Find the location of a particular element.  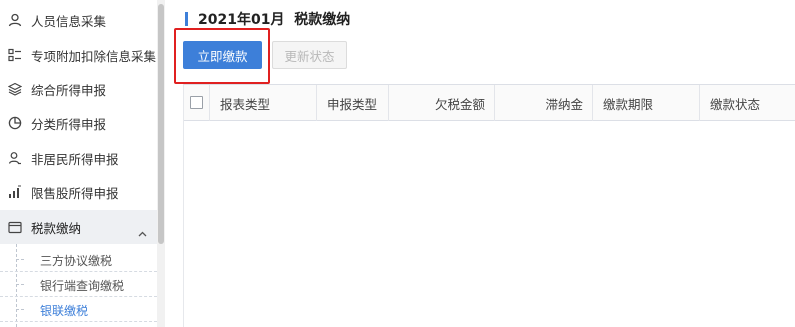

tax-payment-submenu: 三方协议缴税 银行端查询缴税 银联缴税 is located at coordinates (78, 285).